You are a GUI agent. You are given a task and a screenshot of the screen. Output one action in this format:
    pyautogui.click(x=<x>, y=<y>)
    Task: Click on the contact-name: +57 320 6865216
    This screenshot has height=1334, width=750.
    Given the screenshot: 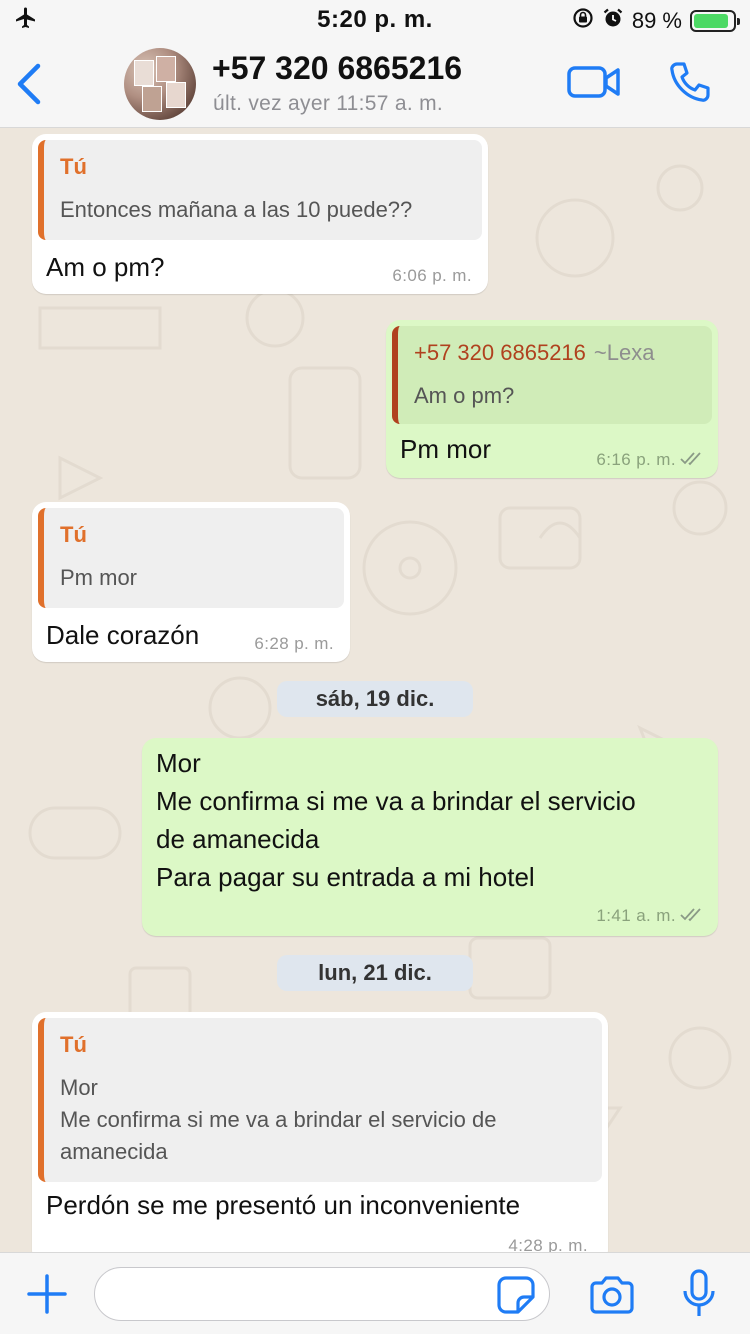 What is the action you would take?
    pyautogui.click(x=337, y=68)
    